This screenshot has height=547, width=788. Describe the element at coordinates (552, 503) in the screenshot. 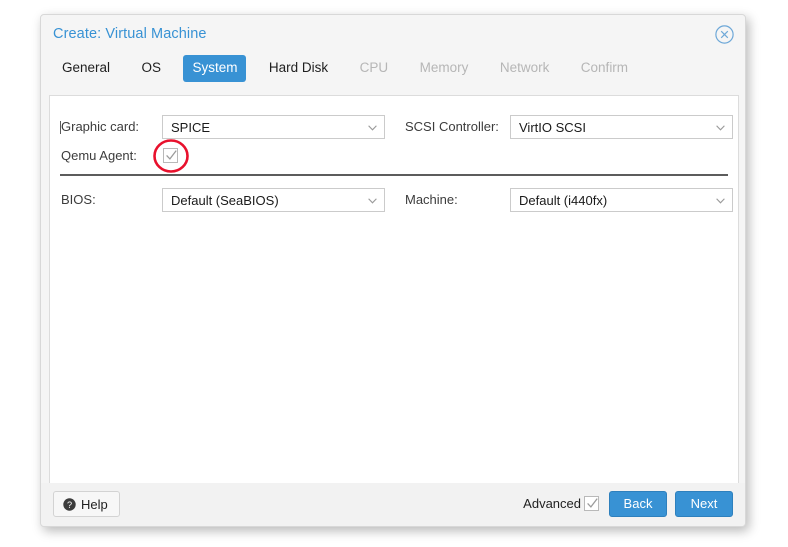

I see `advanced-label: Advanced` at that location.